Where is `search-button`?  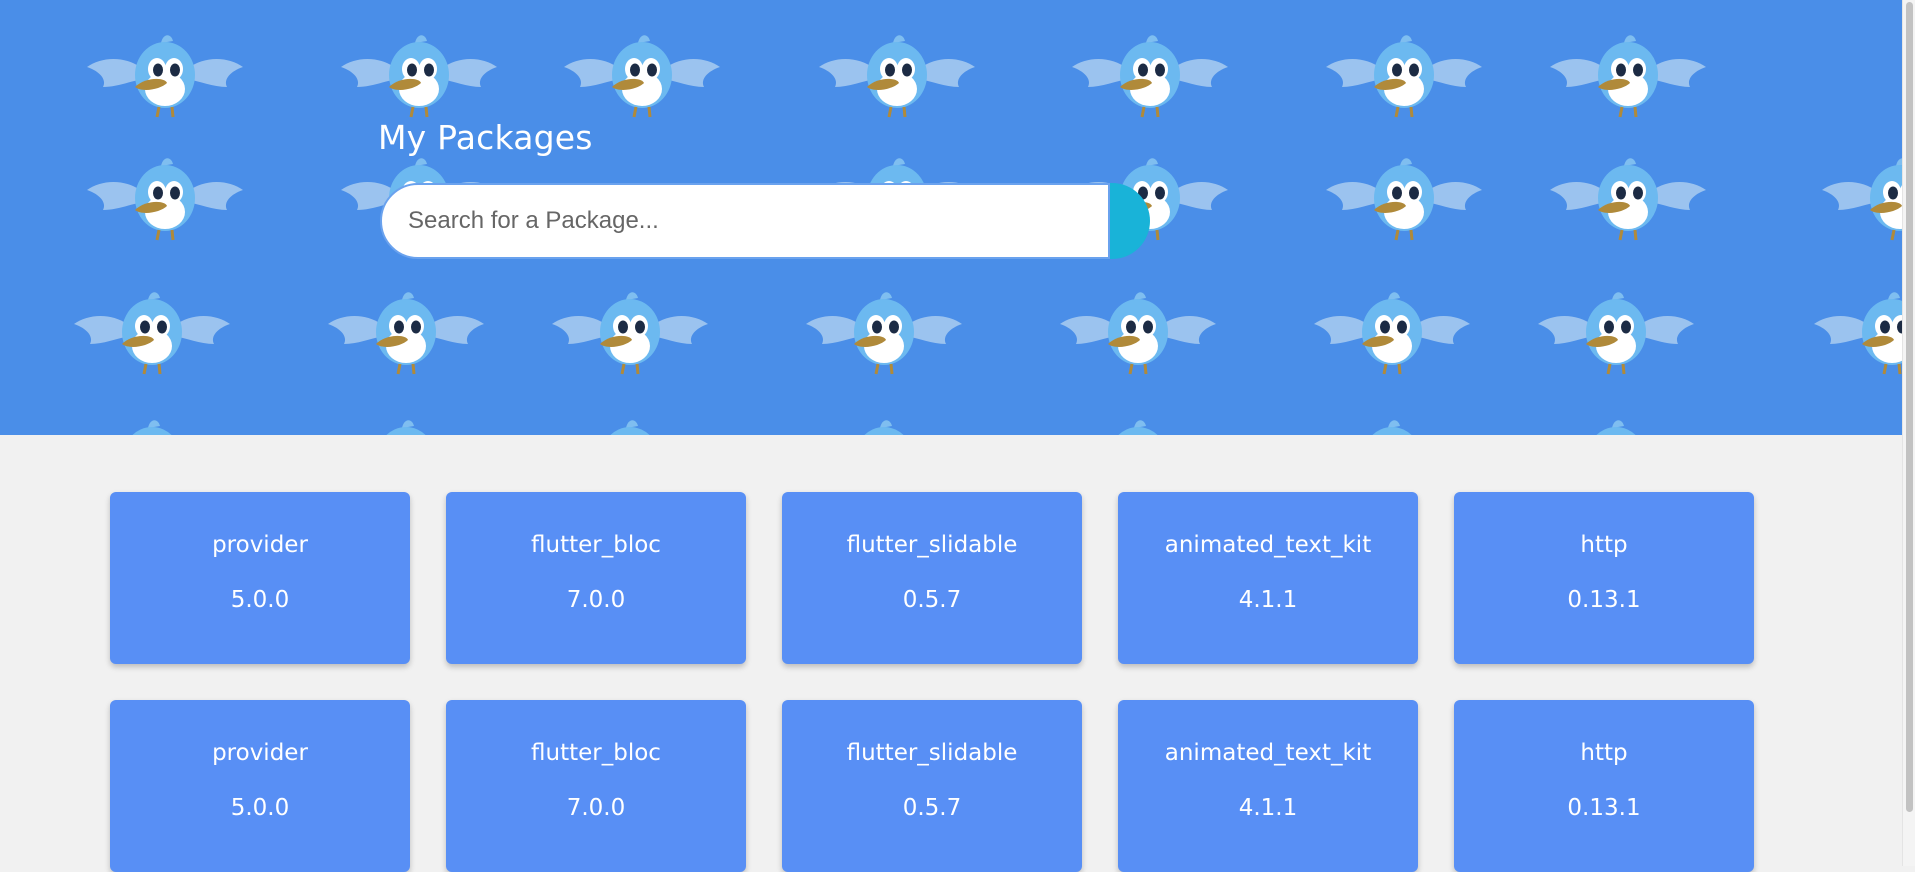
search-button is located at coordinates (1130, 221).